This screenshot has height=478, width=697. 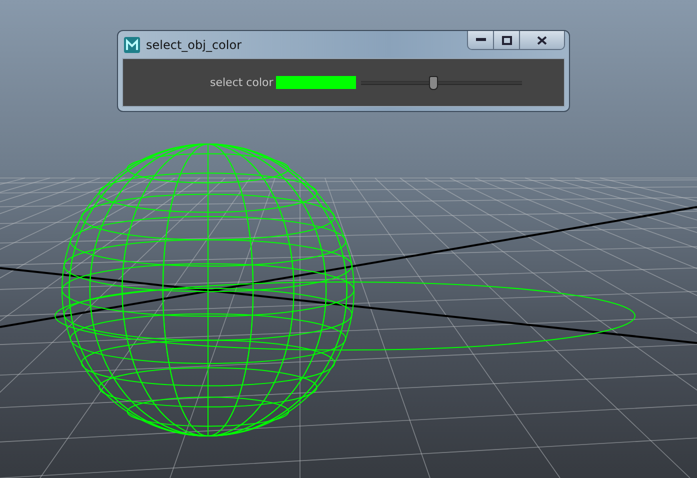 I want to click on minimize-icon, so click(x=481, y=40).